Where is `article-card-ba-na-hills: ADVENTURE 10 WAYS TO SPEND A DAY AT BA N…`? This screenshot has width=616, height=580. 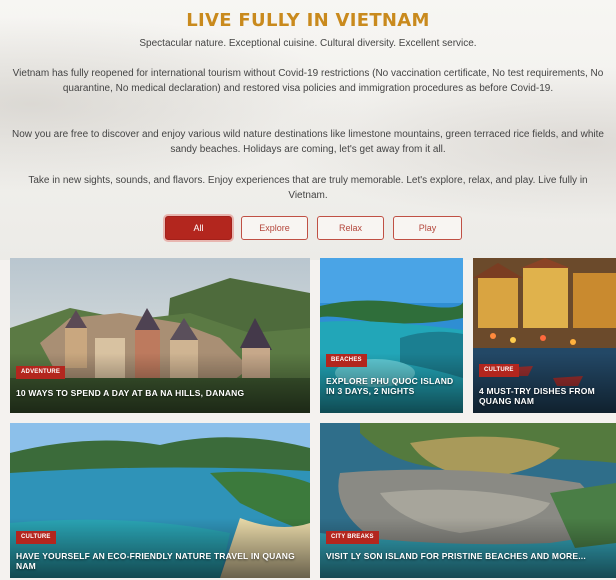
article-card-ba-na-hills: ADVENTURE 10 WAYS TO SPEND A DAY AT BA N… is located at coordinates (160, 335).